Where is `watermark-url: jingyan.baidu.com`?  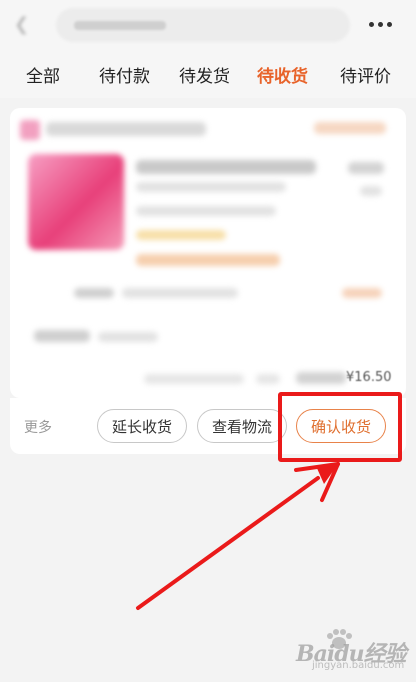 watermark-url: jingyan.baidu.com is located at coordinates (358, 665).